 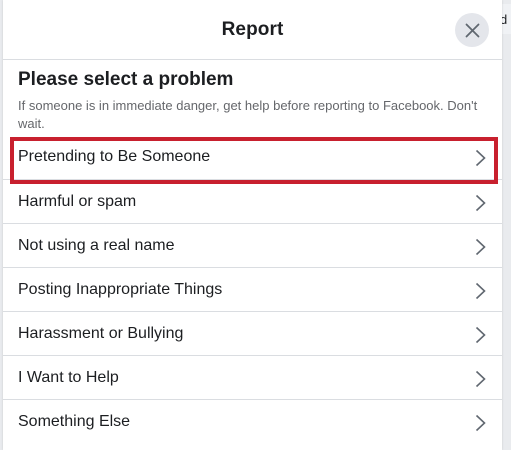 I want to click on option-label: Harmful or spam, so click(x=77, y=201).